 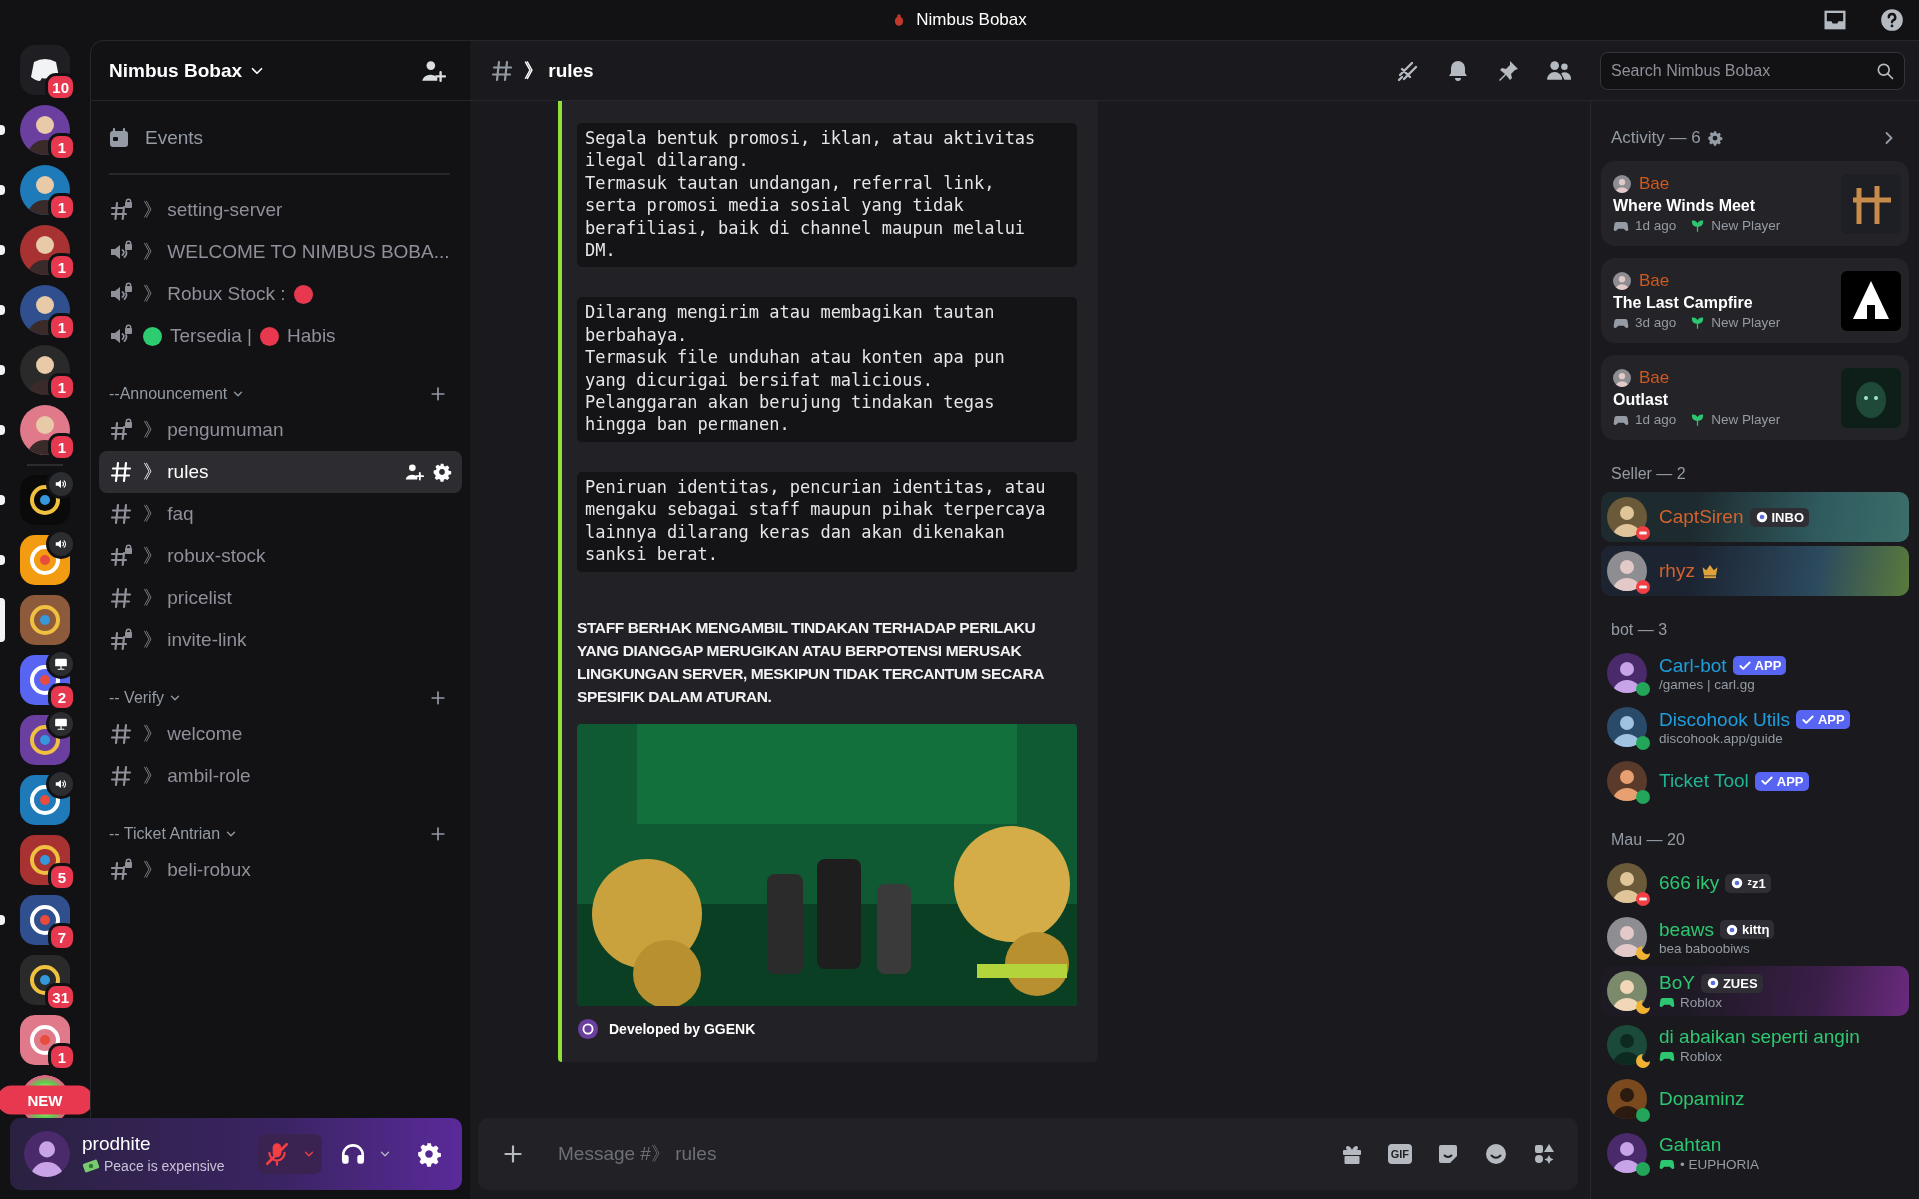 I want to click on help-icon, so click(x=1892, y=20).